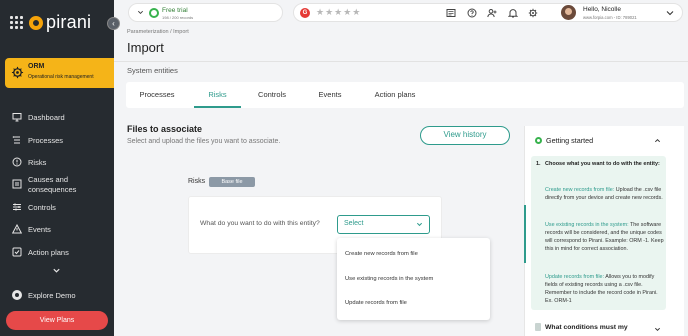 The width and height of the screenshot is (688, 336). Describe the element at coordinates (305, 13) in the screenshot. I see `google-review-icon: G` at that location.